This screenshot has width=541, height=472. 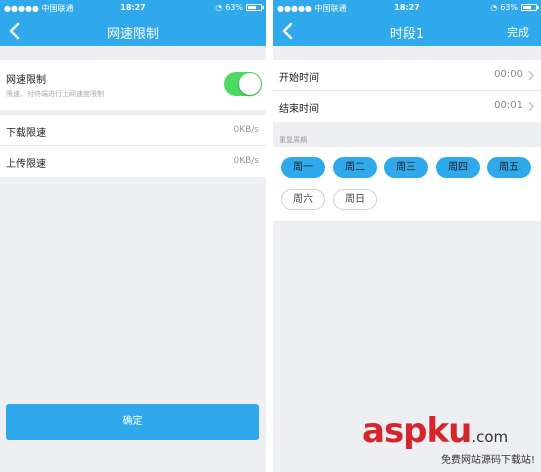 I want to click on upload-limit-row: 上传限速 0KB/s, so click(x=133, y=161).